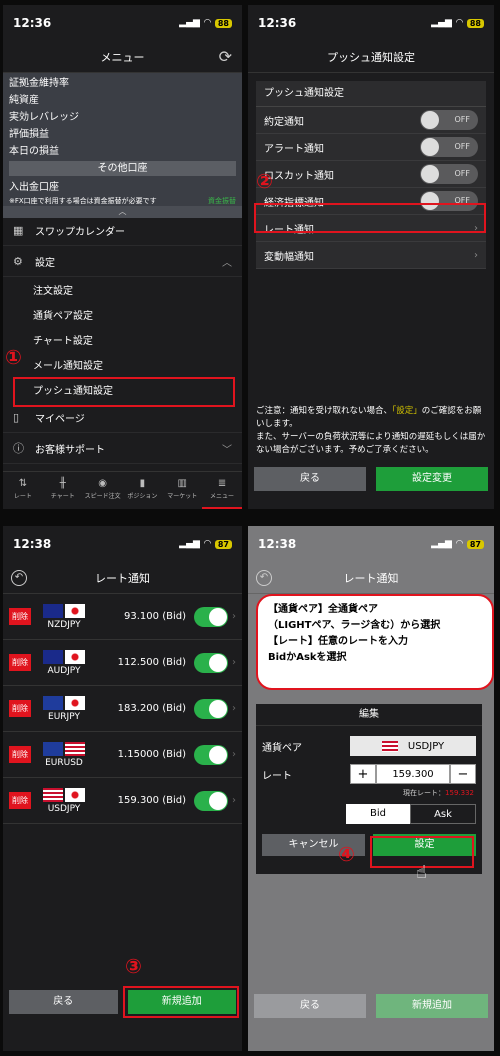  Describe the element at coordinates (122, 314) in the screenshot. I see `menu-item-pair-settings: 通貨ペア設定` at that location.